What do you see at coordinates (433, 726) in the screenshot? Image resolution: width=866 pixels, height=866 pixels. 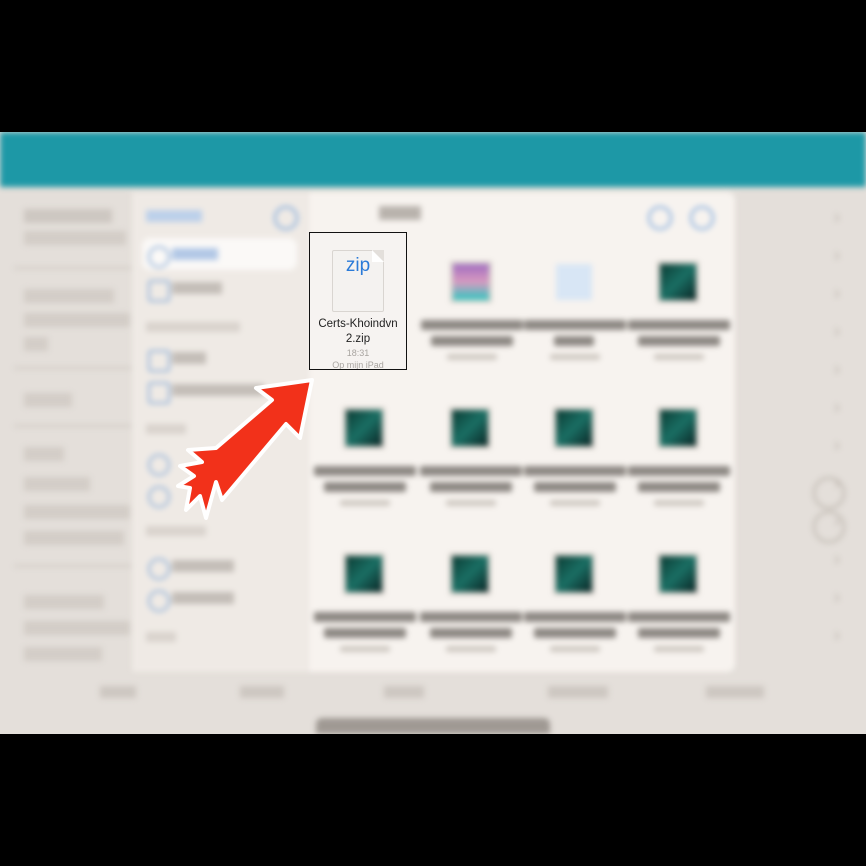 I see `home-indicator` at bounding box center [433, 726].